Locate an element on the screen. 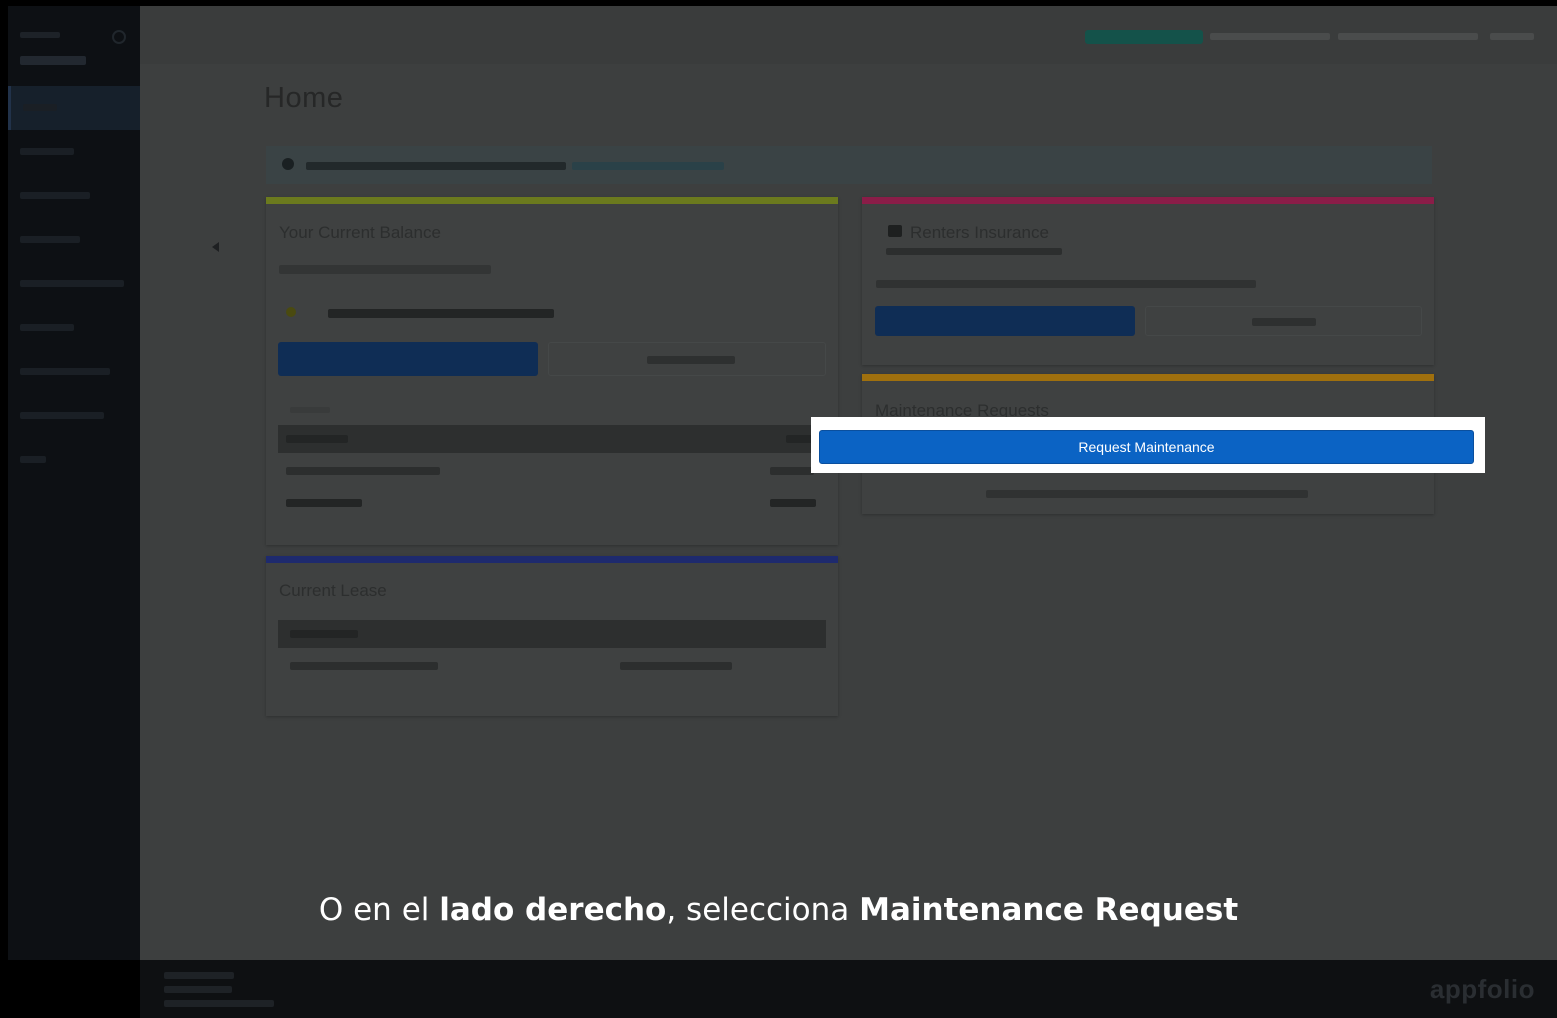  request-maintenance-button: Request Maintenance is located at coordinates (1146, 447).